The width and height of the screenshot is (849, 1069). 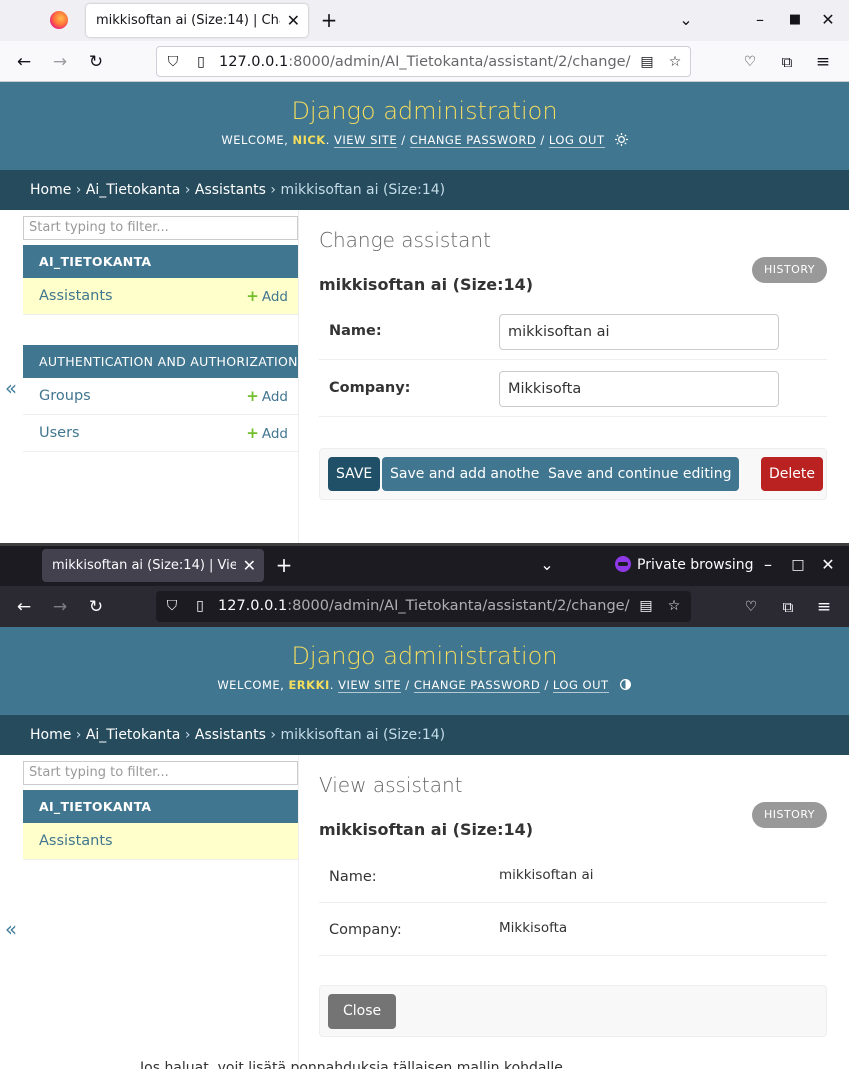 I want to click on sun-icon, so click(x=621, y=139).